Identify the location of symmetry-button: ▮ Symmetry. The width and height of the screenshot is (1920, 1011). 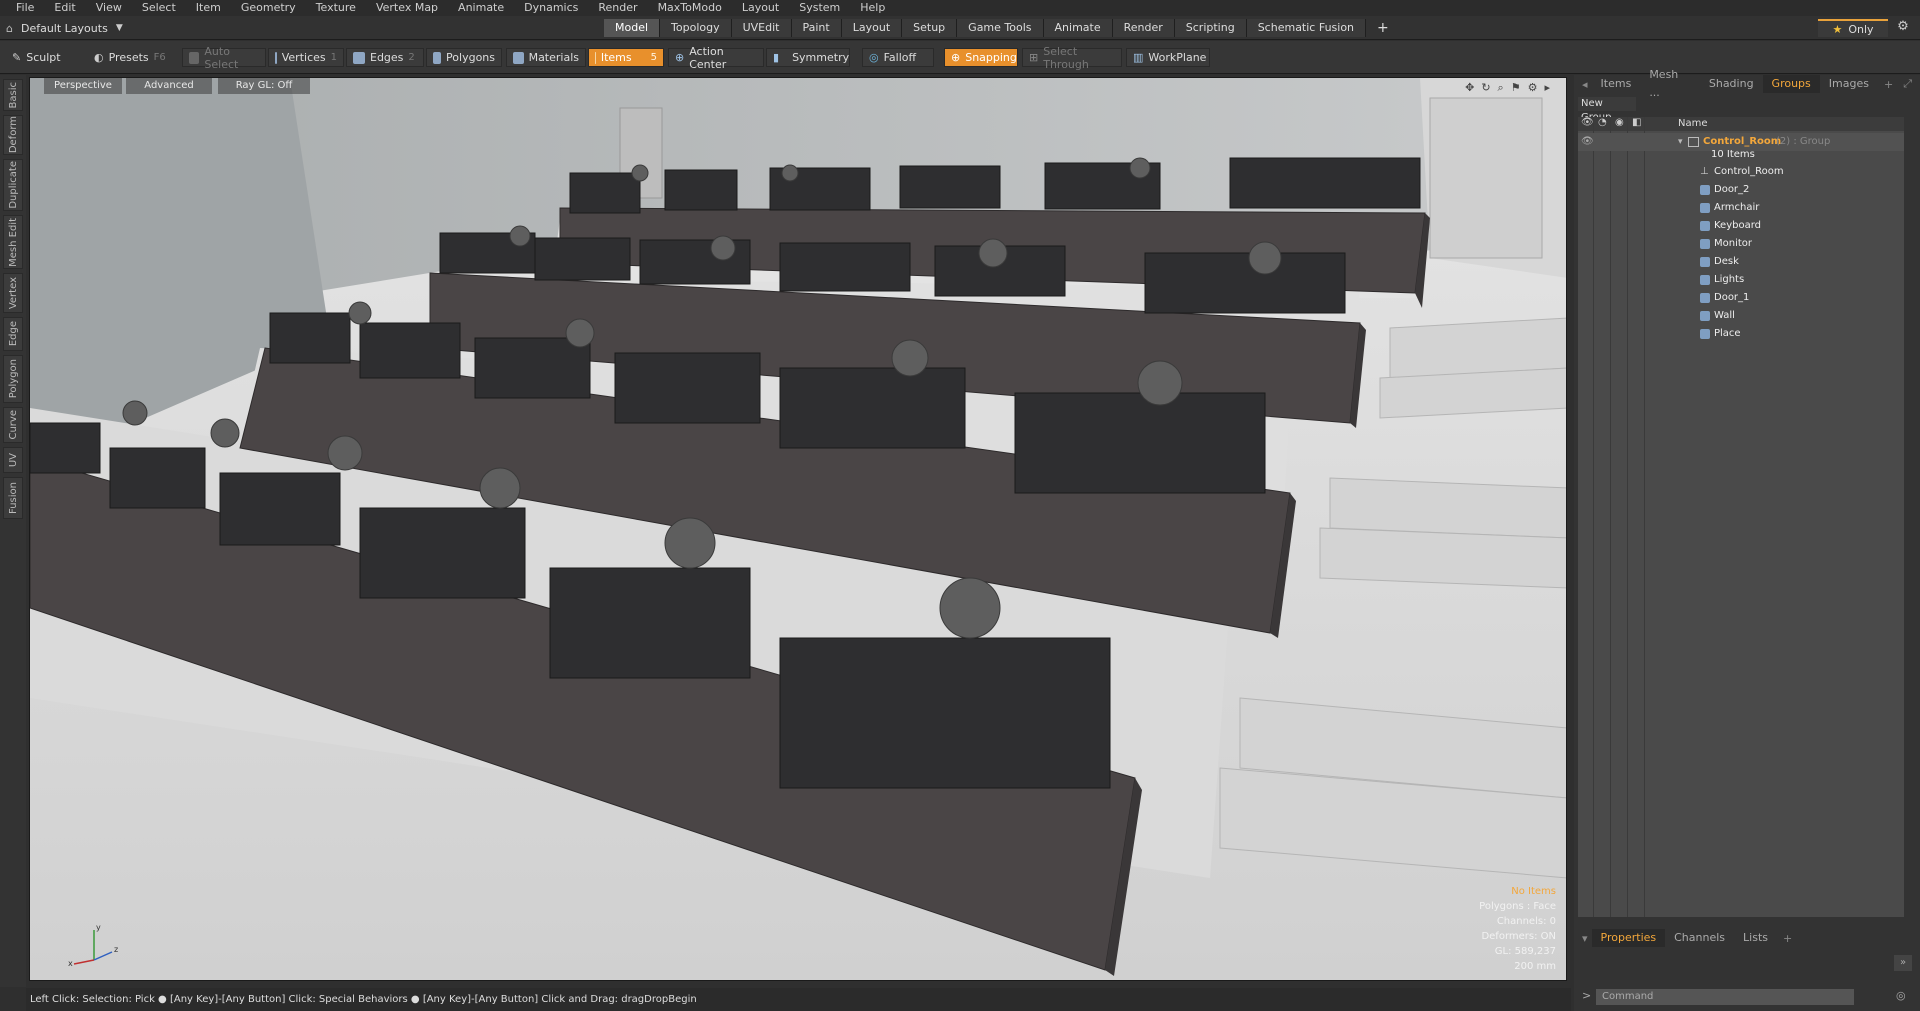
(808, 57).